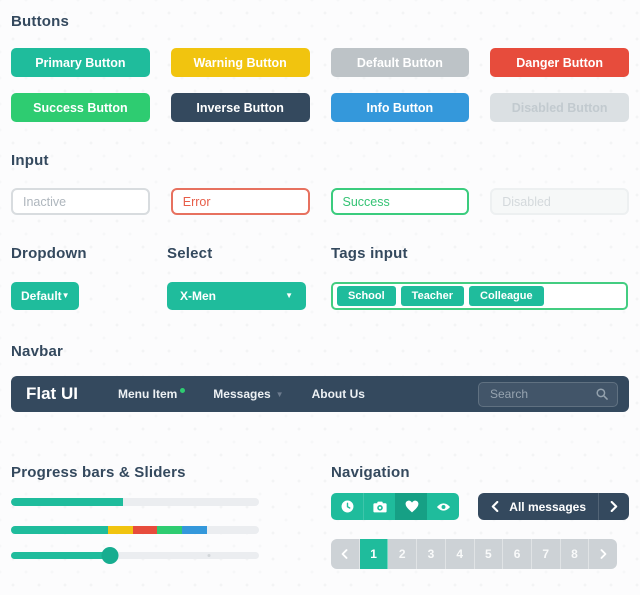 Image resolution: width=640 pixels, height=595 pixels. Describe the element at coordinates (147, 394) in the screenshot. I see `nav-item-label: Menu Item` at that location.